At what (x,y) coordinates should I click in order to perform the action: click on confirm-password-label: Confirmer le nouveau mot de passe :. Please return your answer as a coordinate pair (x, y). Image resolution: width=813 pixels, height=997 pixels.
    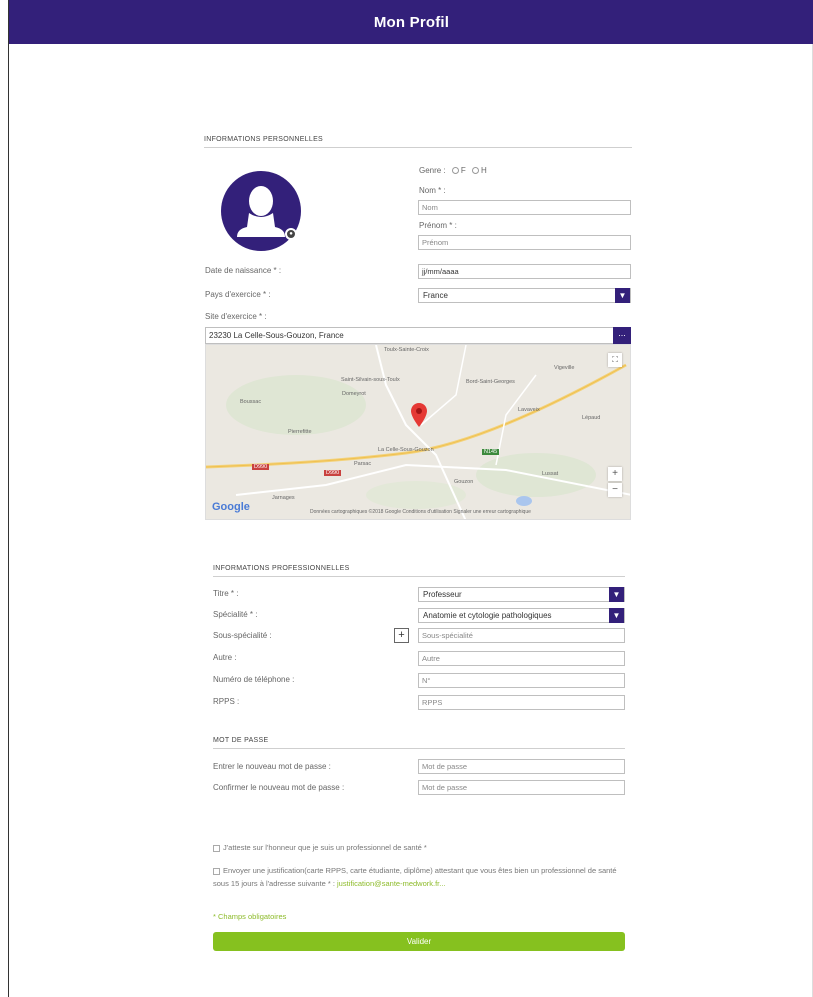
    Looking at the image, I should click on (279, 787).